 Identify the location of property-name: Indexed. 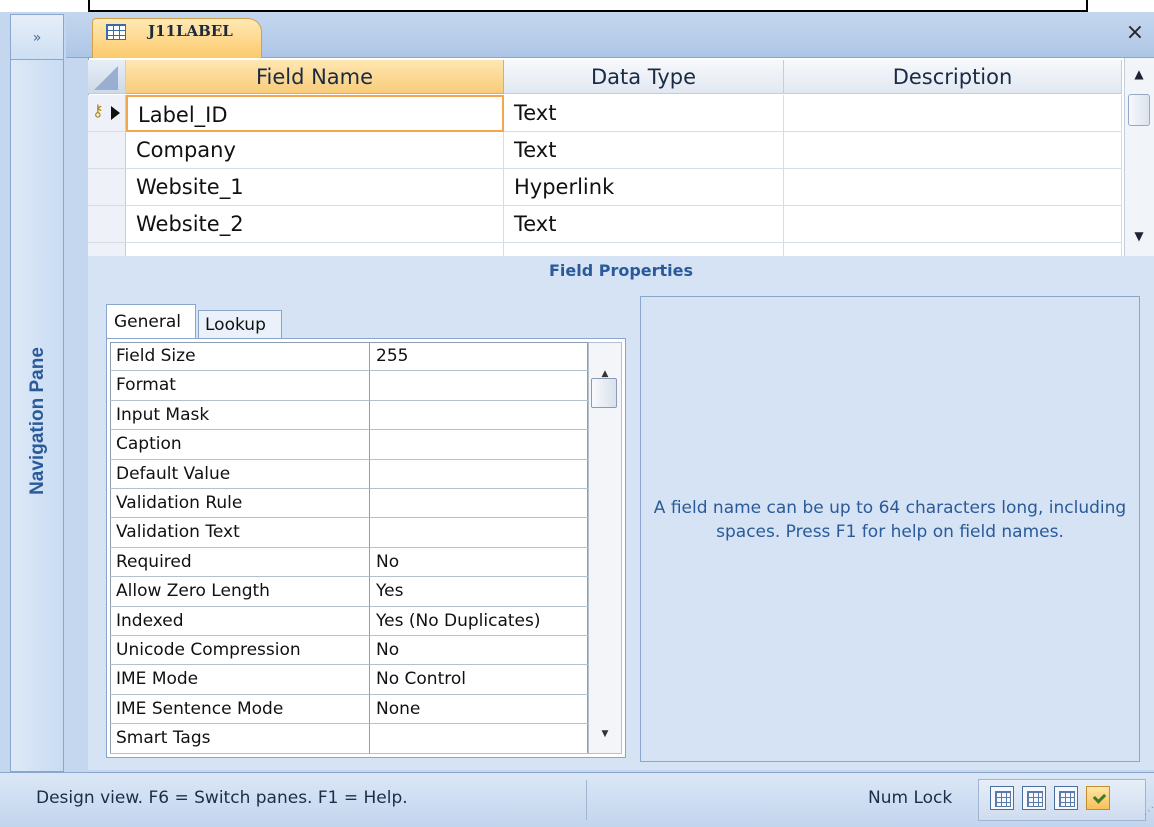
(240, 621).